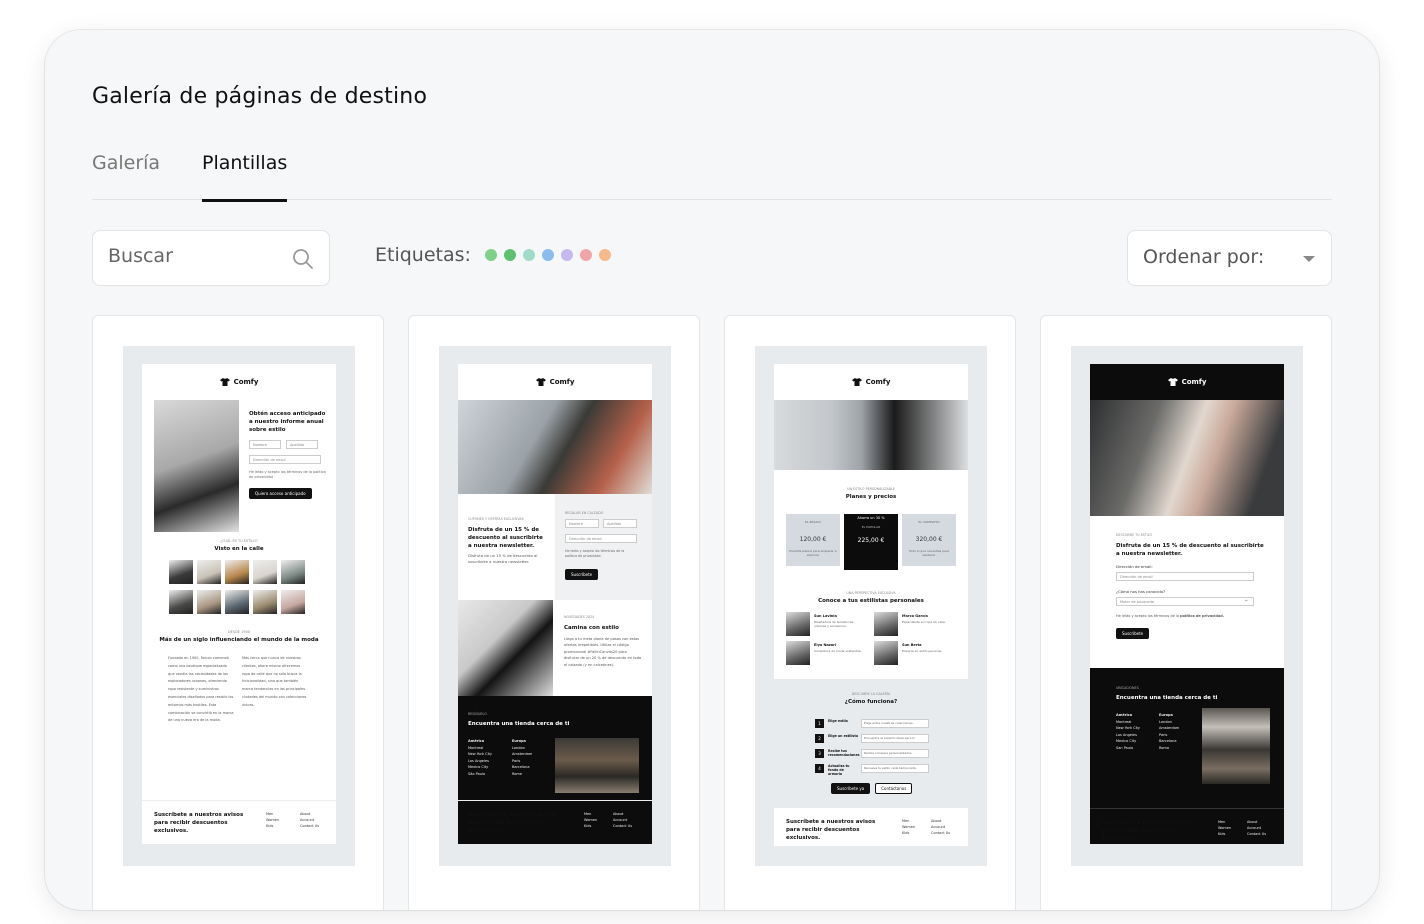 Image resolution: width=1424 pixels, height=924 pixels. What do you see at coordinates (505, 648) in the screenshot?
I see `shoe-photo` at bounding box center [505, 648].